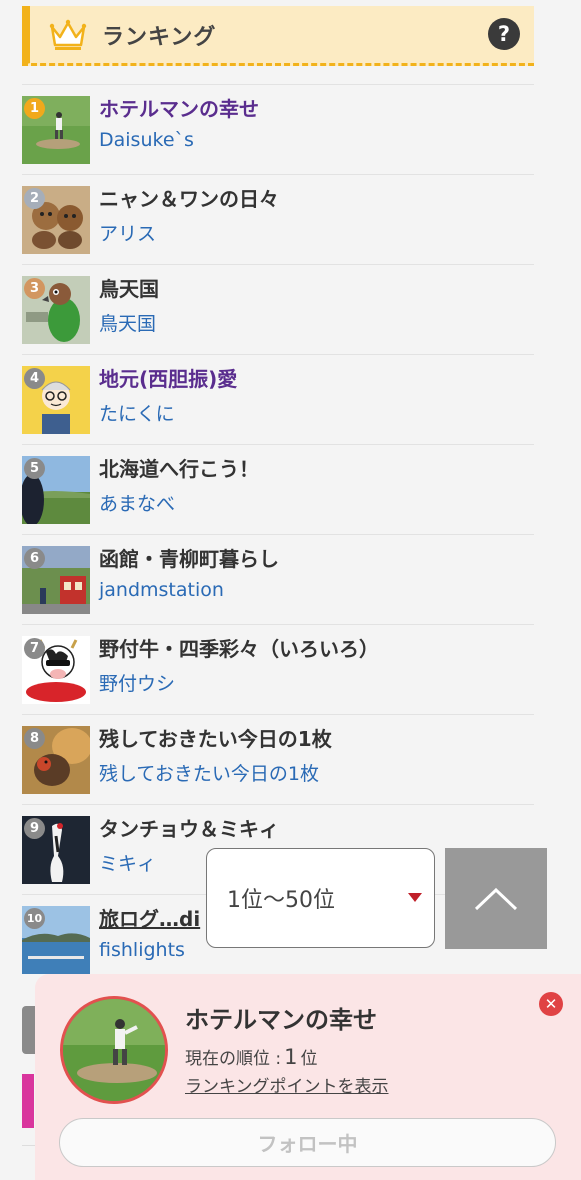 This screenshot has width=581, height=1180. What do you see at coordinates (56, 850) in the screenshot?
I see `blog-thumbnail: 9` at bounding box center [56, 850].